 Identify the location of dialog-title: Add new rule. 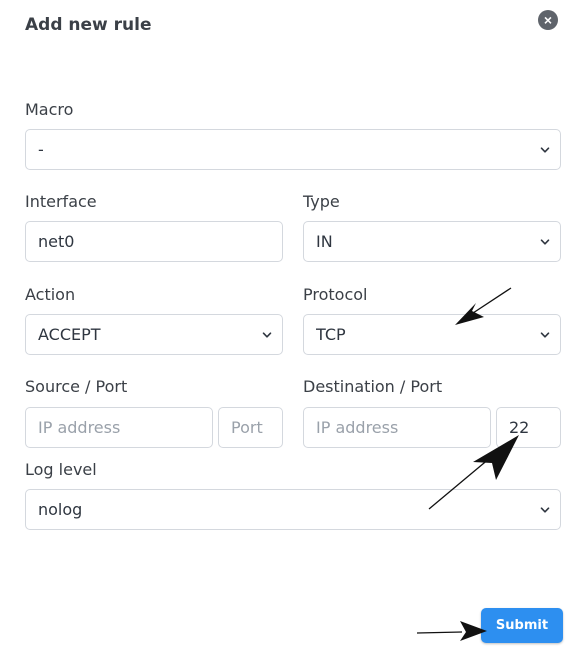
(88, 25).